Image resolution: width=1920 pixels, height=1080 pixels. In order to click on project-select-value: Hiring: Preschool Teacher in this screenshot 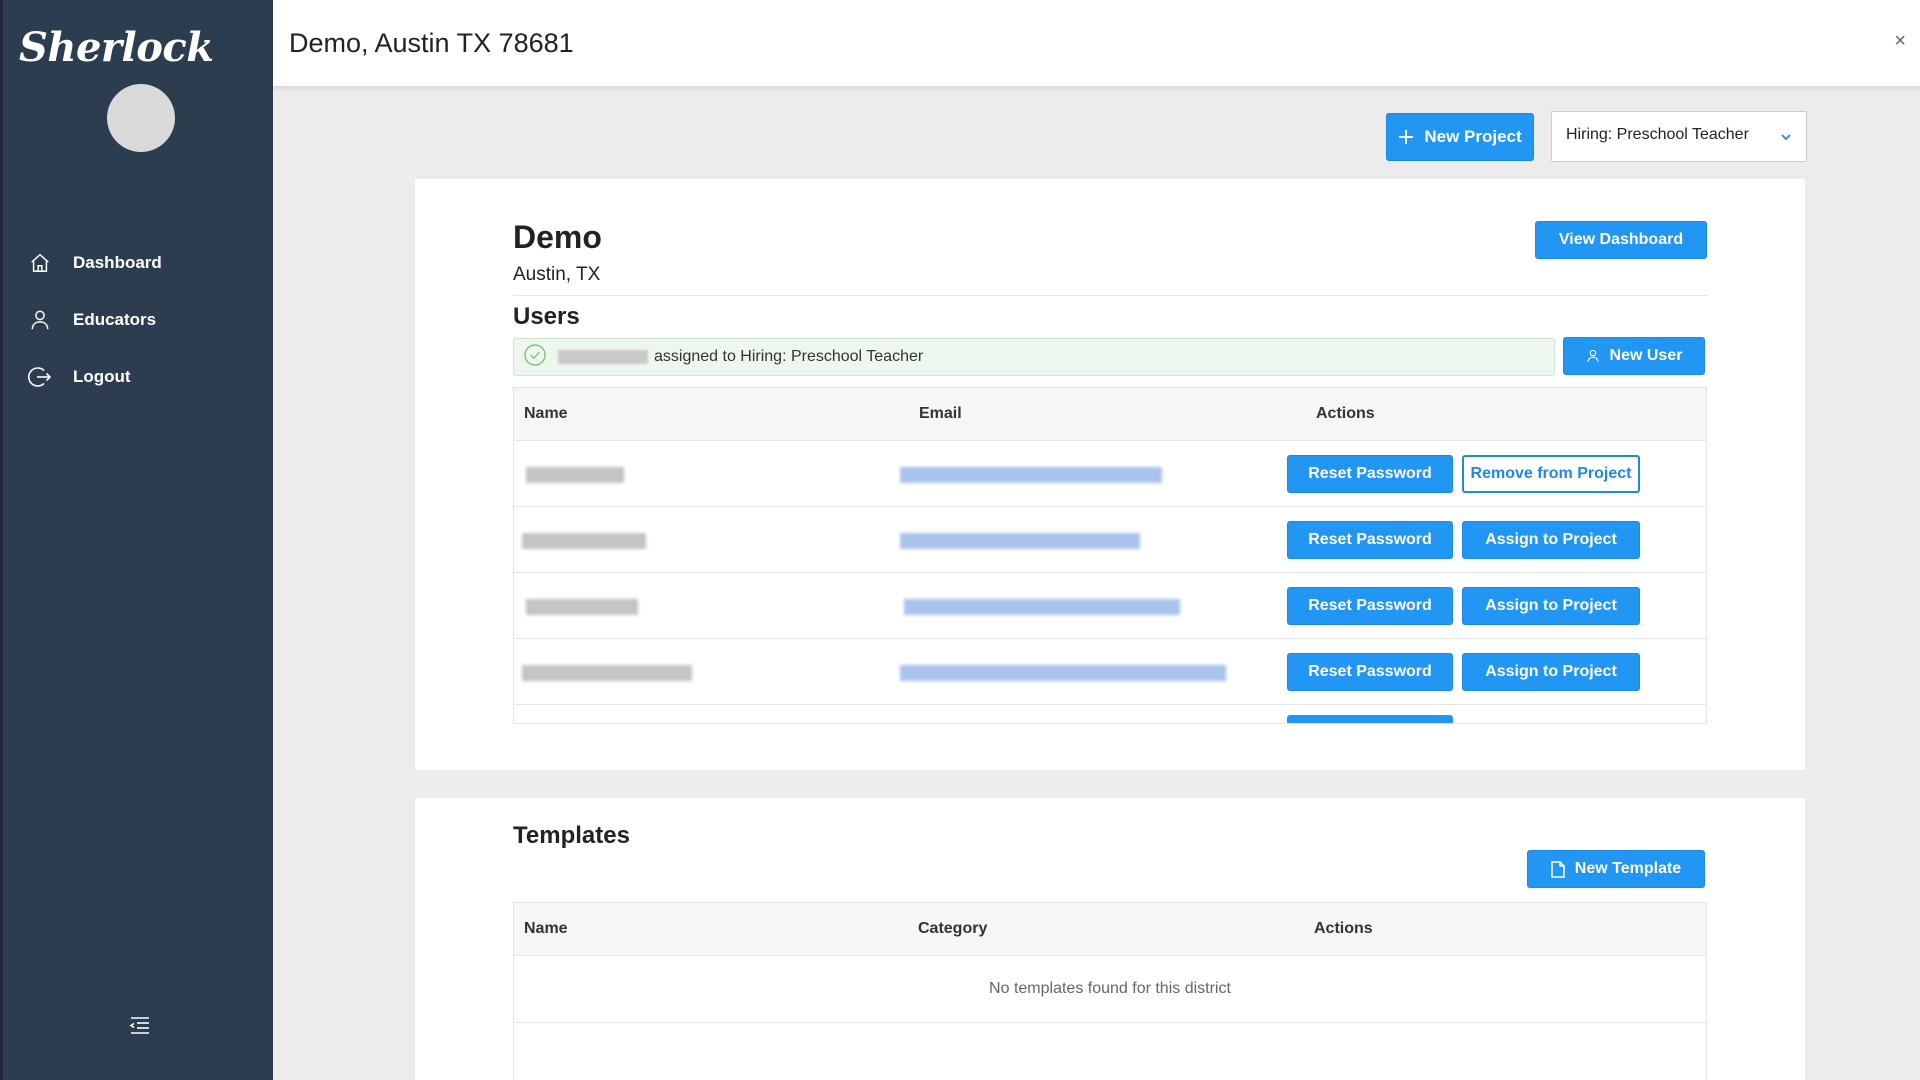, I will do `click(1657, 134)`.